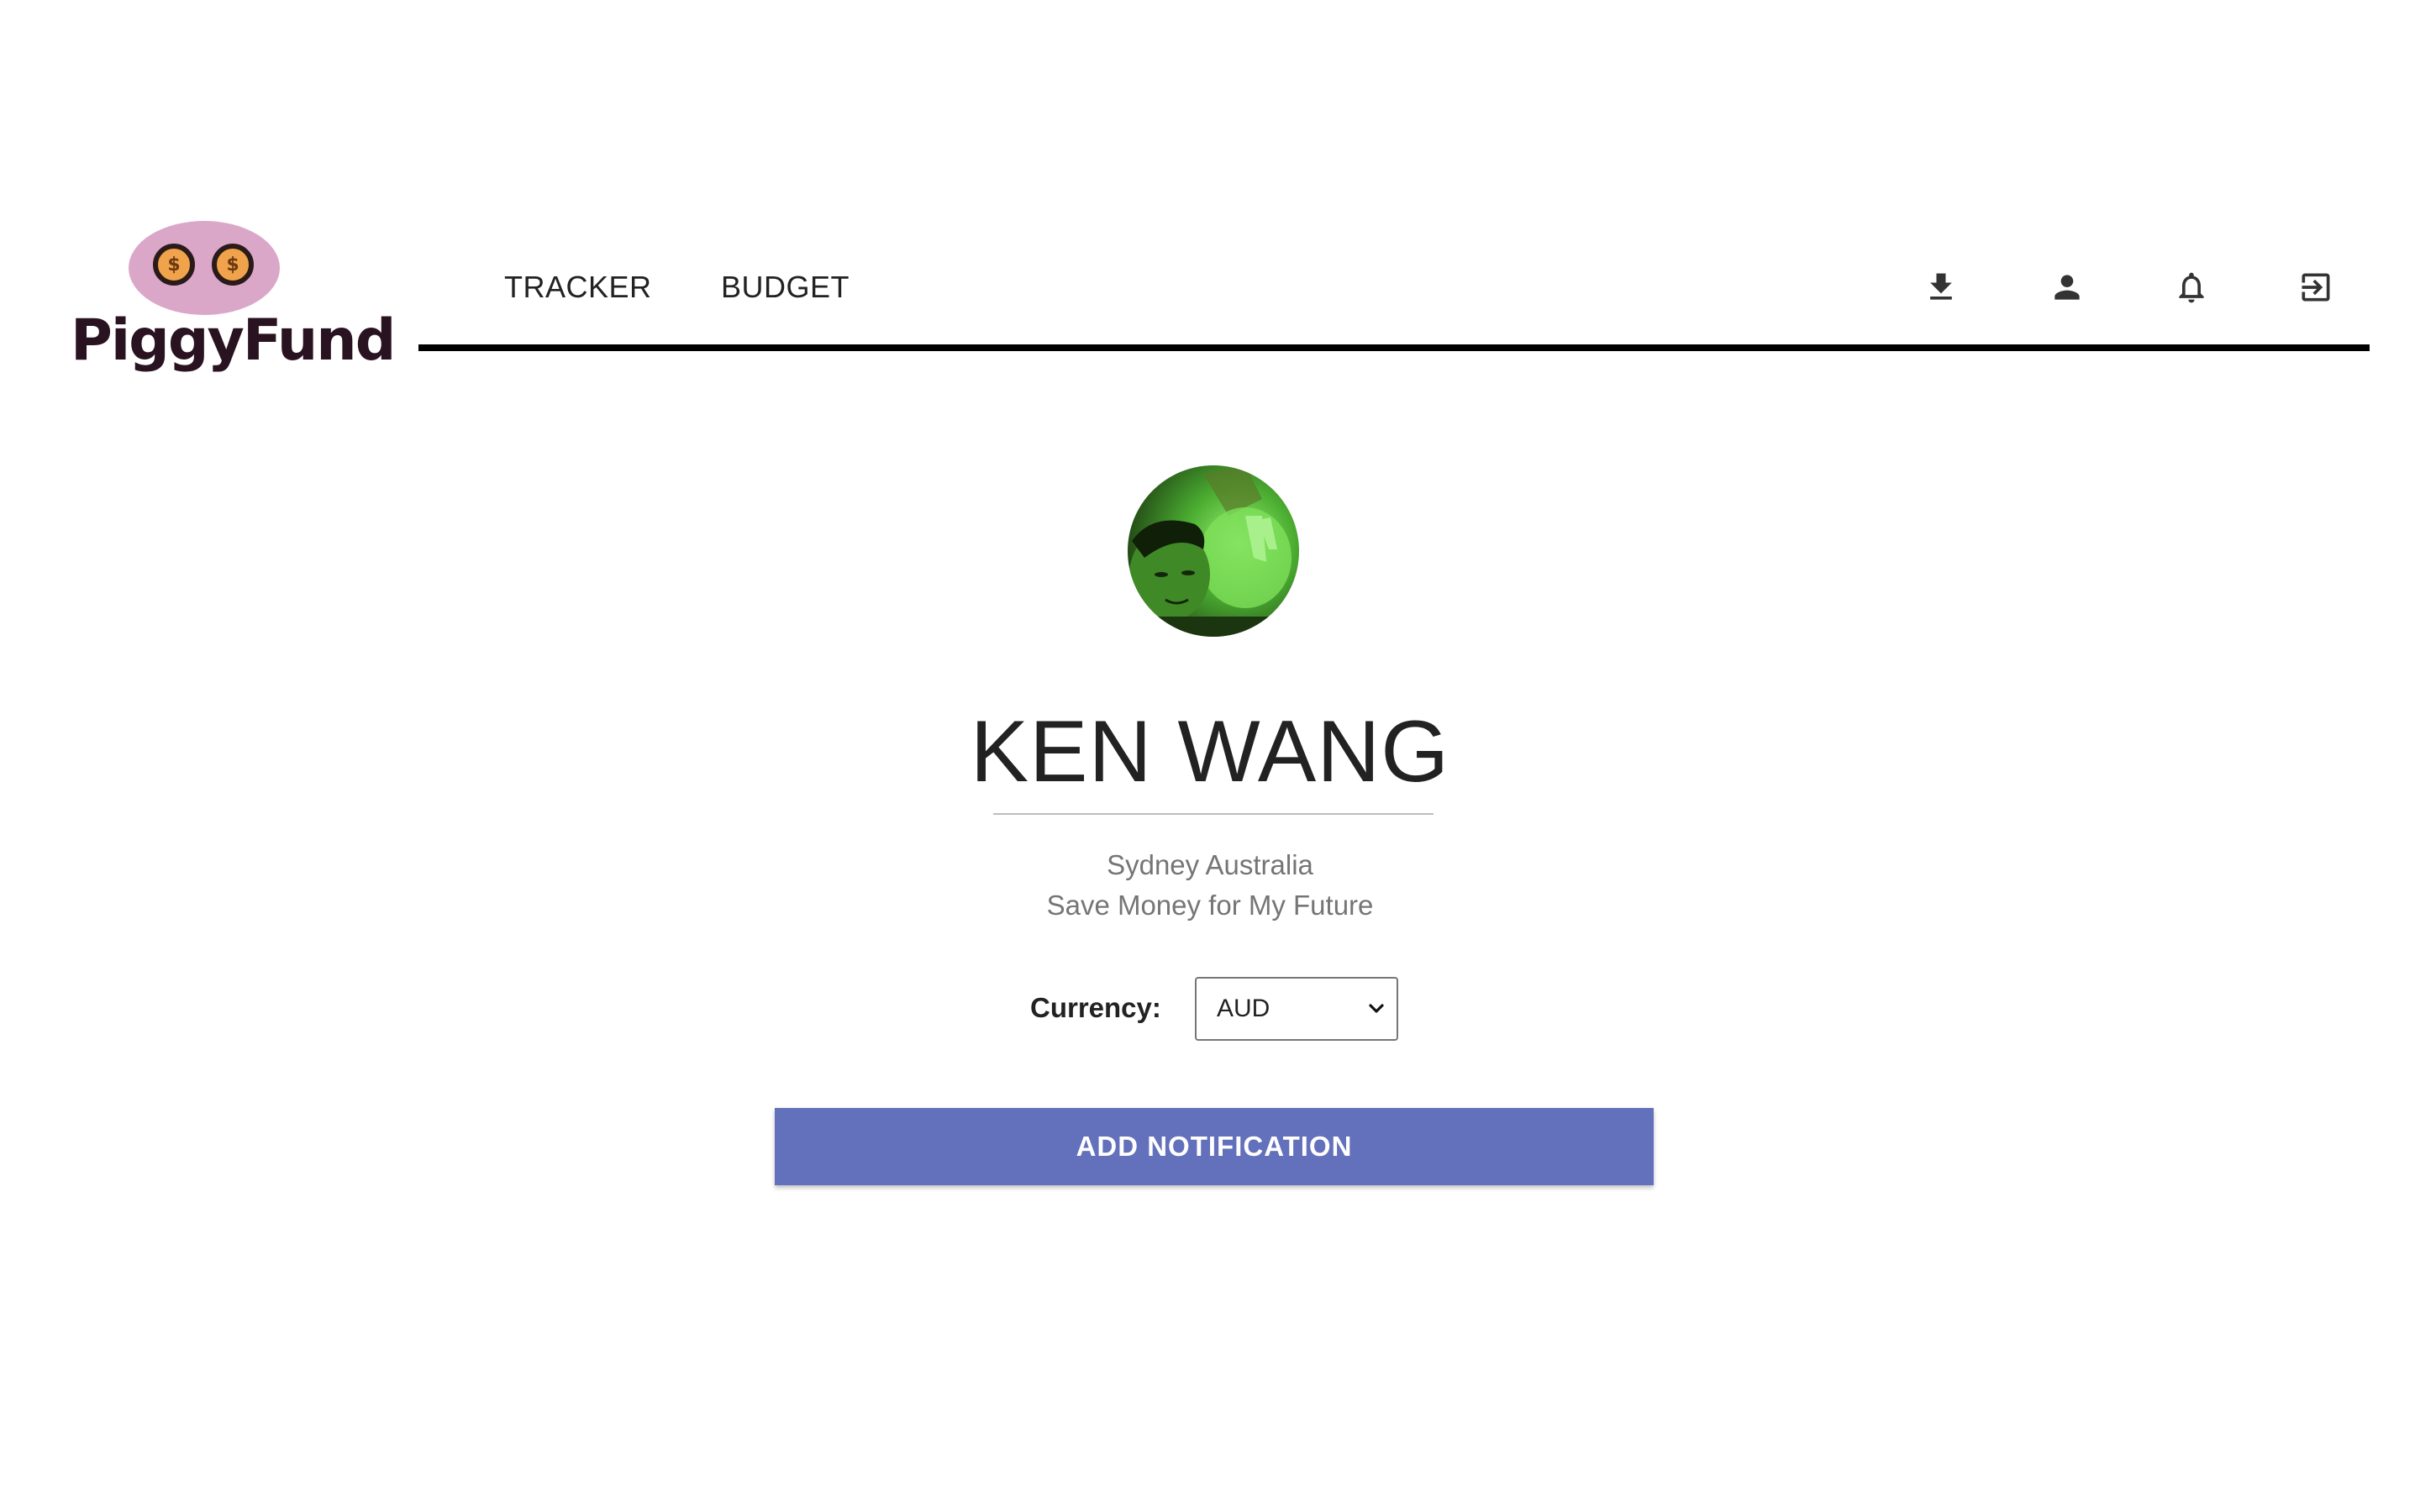 Image resolution: width=2420 pixels, height=1512 pixels. I want to click on nav-tracker-link: TRACKER, so click(578, 287).